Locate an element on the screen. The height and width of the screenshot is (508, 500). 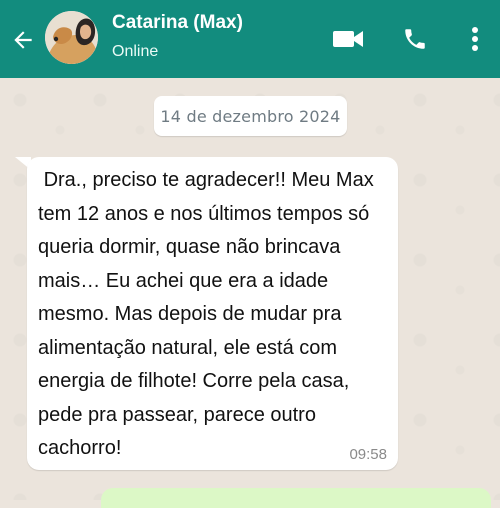
contact-name: Catarina (Max) is located at coordinates (177, 23).